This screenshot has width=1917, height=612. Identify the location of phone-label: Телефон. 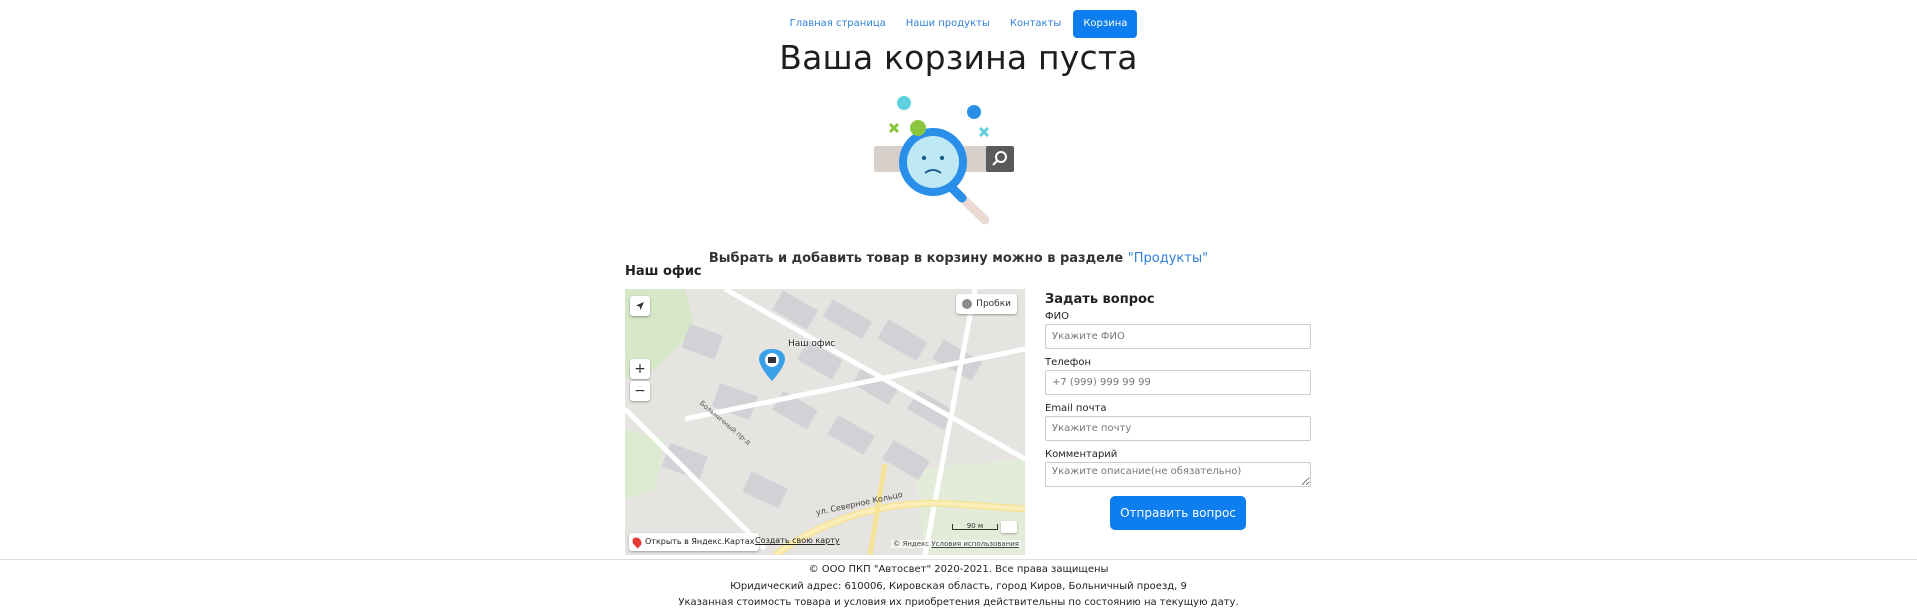
(1068, 362).